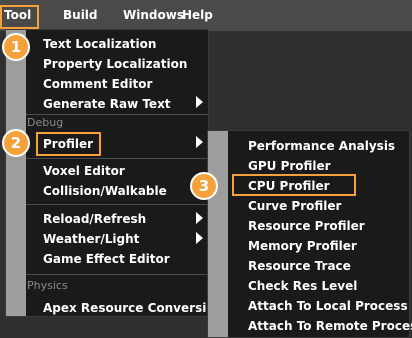 This screenshot has width=412, height=338. I want to click on submenu-item-memory-profiler: Memory Profiler, so click(302, 246).